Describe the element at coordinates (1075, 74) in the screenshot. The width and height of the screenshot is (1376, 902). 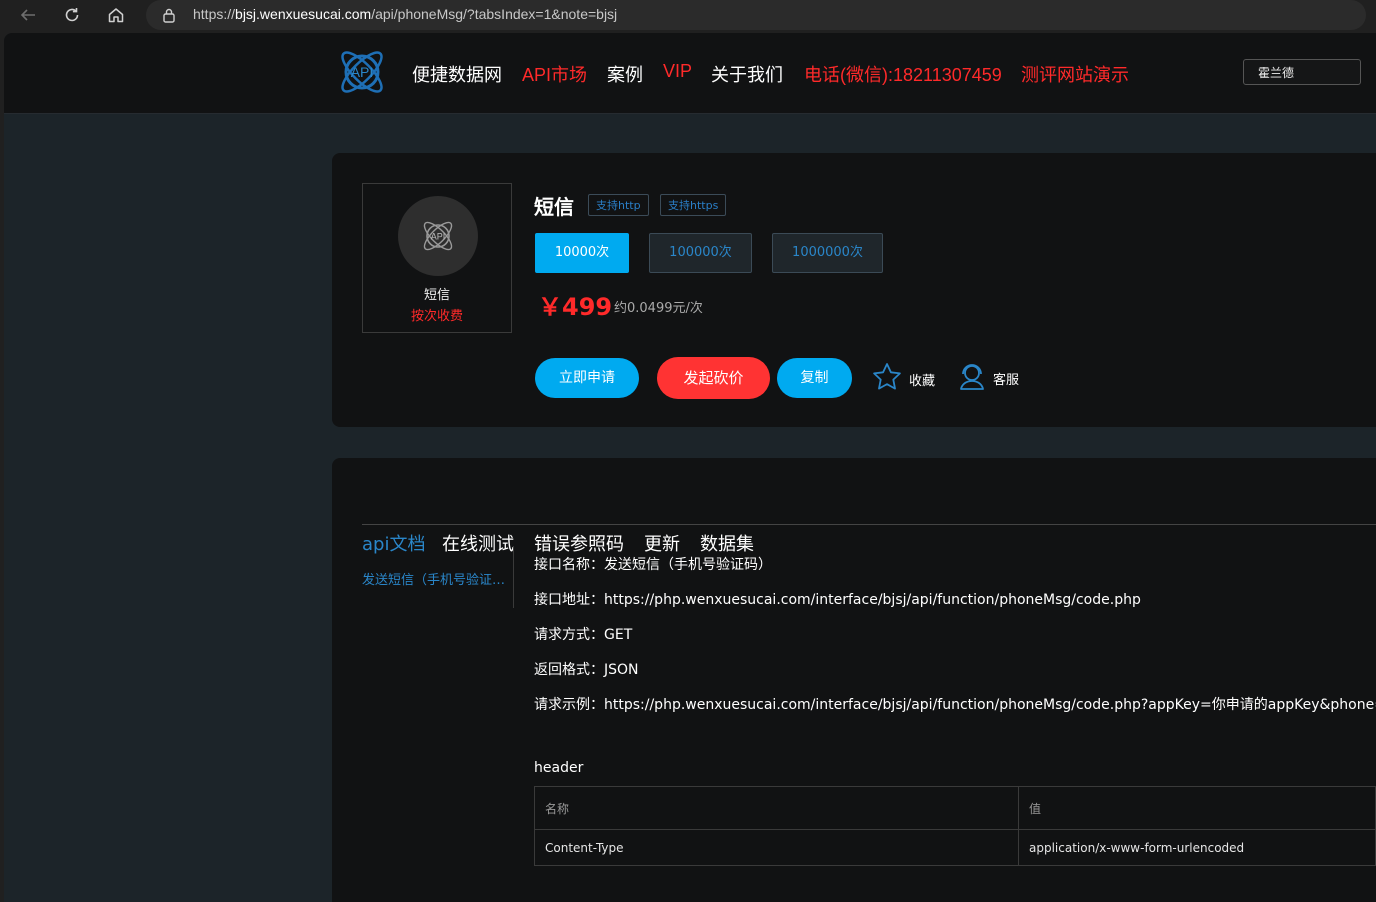
I see `nav-demo: 测评网站演示` at that location.